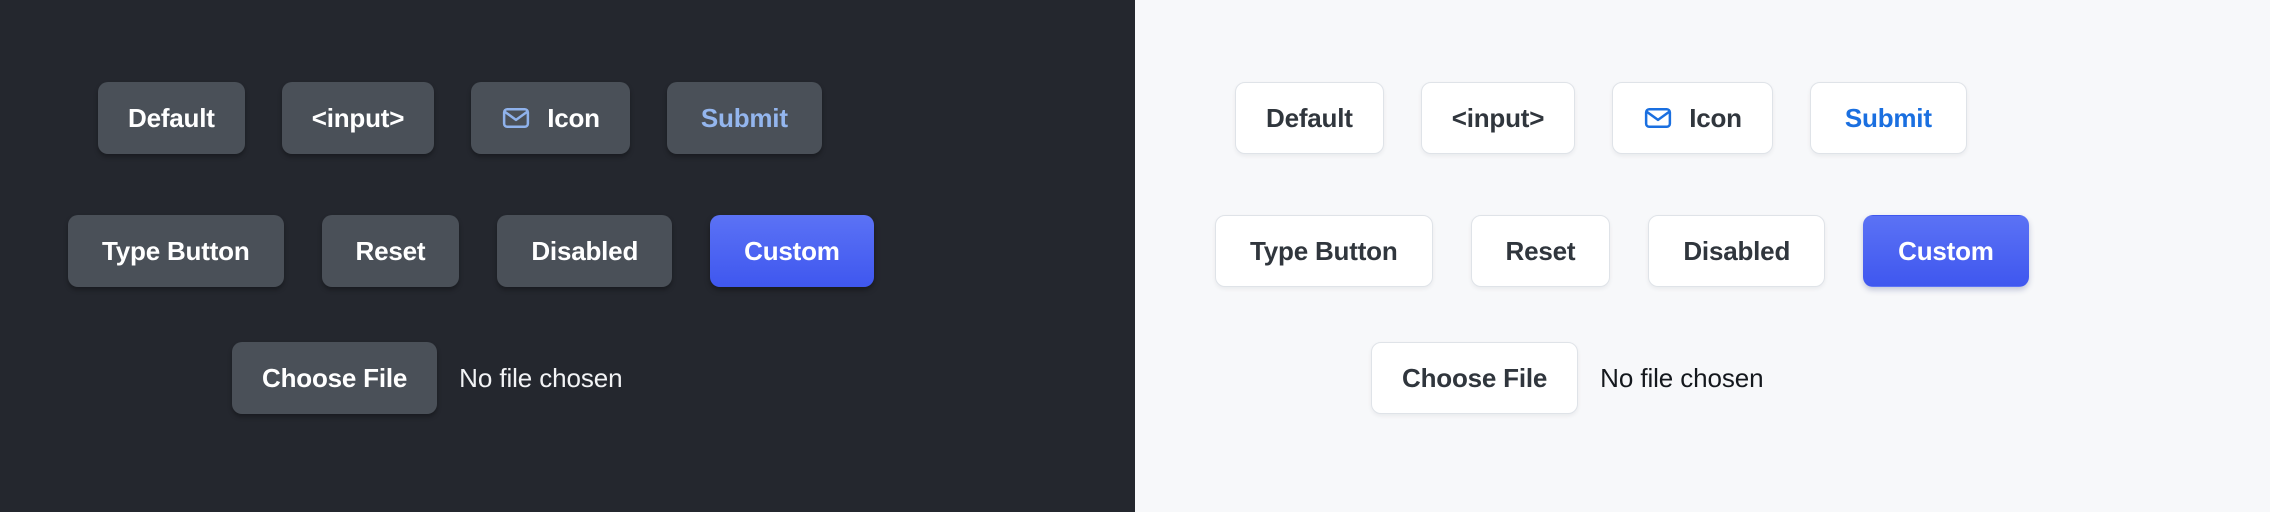 This screenshot has width=2270, height=512. Describe the element at coordinates (471, 251) in the screenshot. I see `dark-button-row-2: Type Button Reset Disabled Custom` at that location.